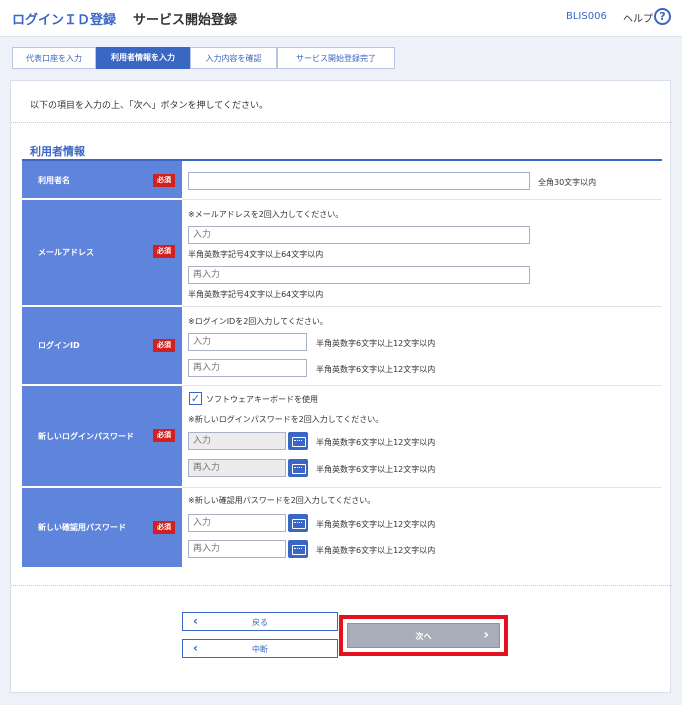 This screenshot has height=705, width=682. What do you see at coordinates (359, 235) in the screenshot?
I see `email-input` at bounding box center [359, 235].